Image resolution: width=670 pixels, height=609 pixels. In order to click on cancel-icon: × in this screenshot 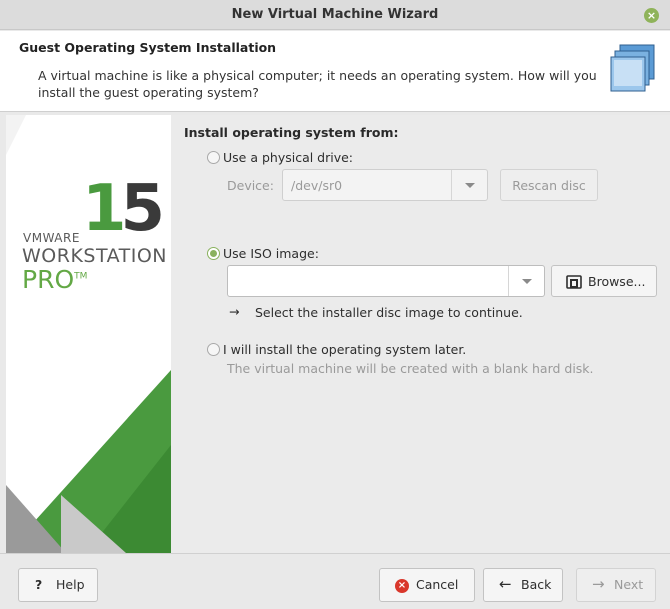, I will do `click(402, 586)`.